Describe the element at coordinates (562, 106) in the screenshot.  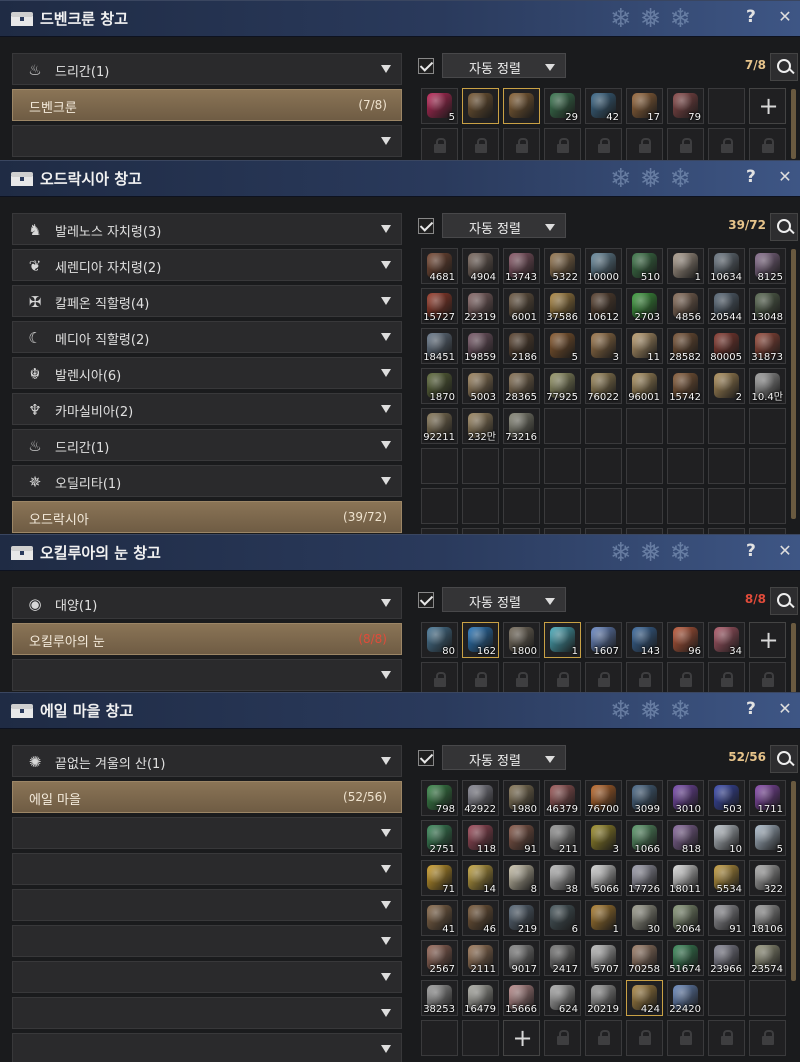
I see `item-slot: 29` at that location.